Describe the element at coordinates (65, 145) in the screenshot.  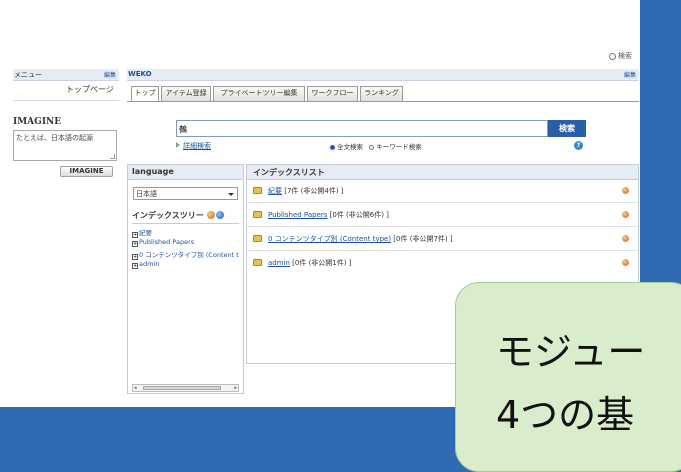
I see `imagine-search-textarea: たとえば、日本語の起源` at that location.